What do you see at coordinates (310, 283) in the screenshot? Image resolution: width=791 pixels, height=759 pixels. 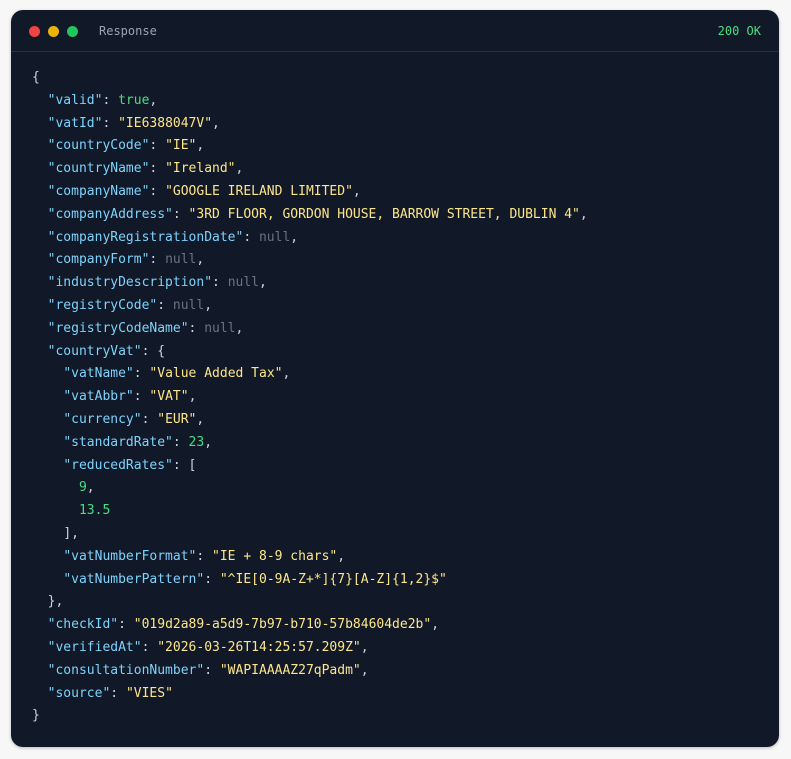 I see `code-line: "industryDescription": null,` at bounding box center [310, 283].